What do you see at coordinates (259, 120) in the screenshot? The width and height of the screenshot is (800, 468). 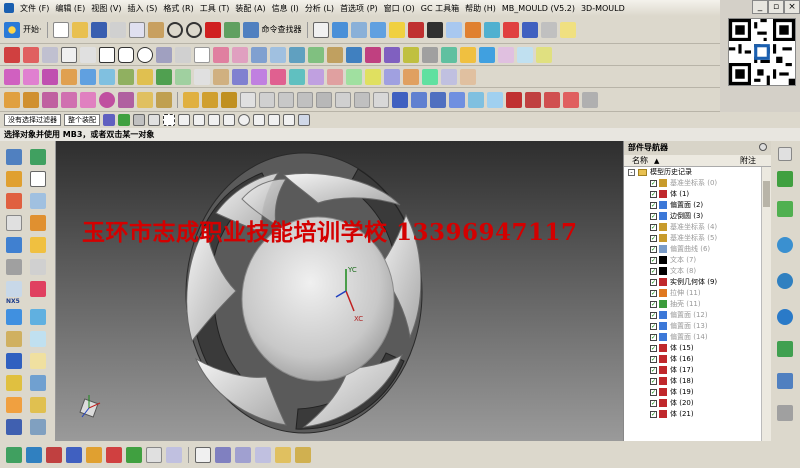 I see `quadrant-snap-icon` at bounding box center [259, 120].